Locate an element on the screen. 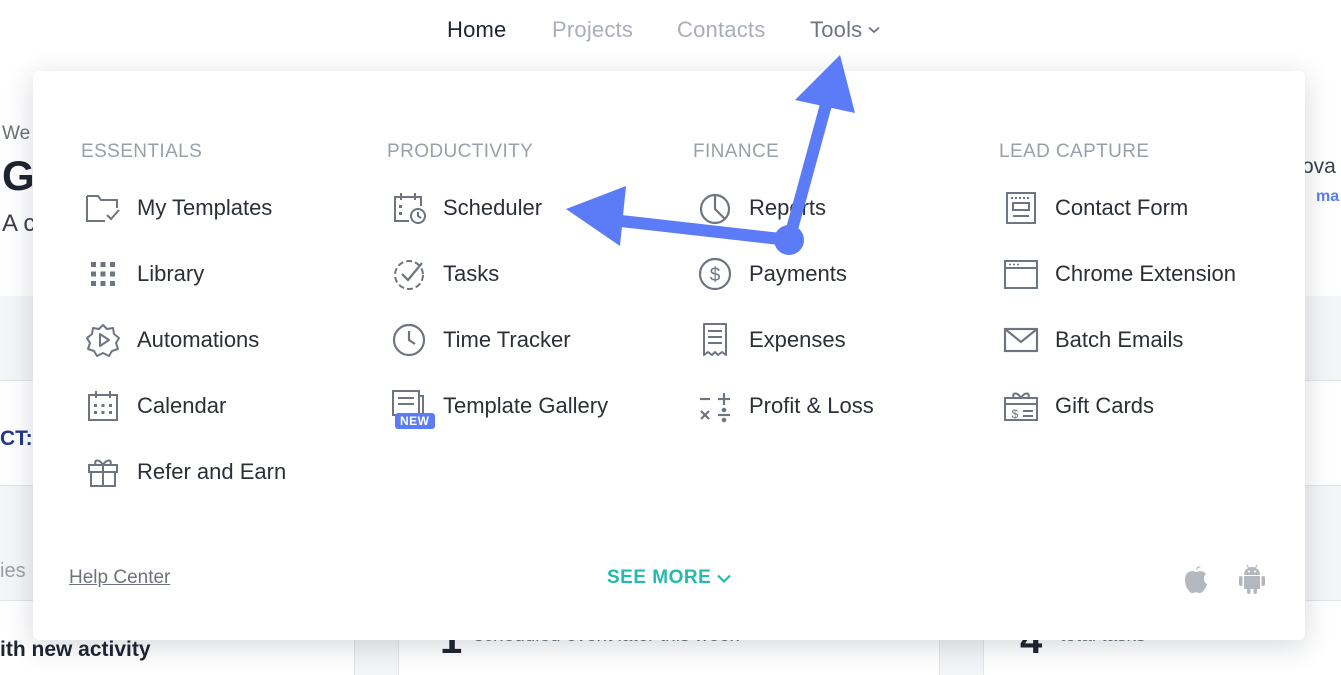 This screenshot has height=675, width=1341. activity-text: ith new activity is located at coordinates (75, 649).